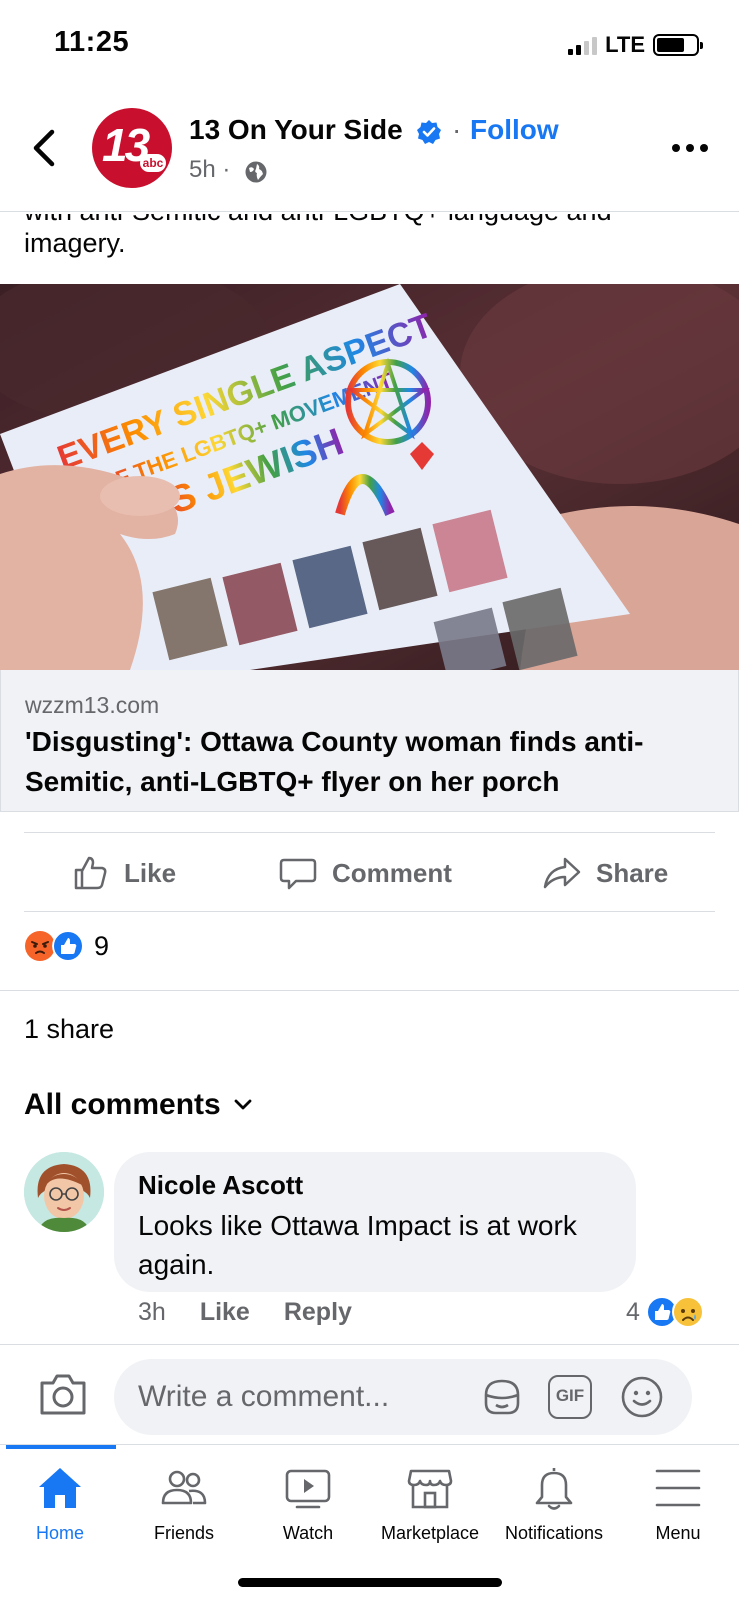 The width and height of the screenshot is (739, 1600). I want to click on avatar-sticker-icon, so click(502, 1397).